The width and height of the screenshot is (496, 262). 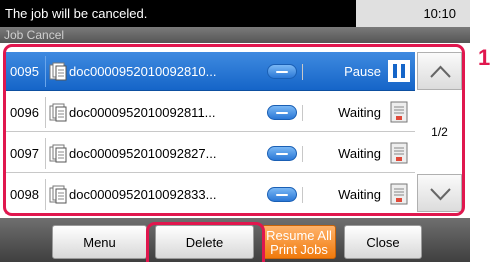 What do you see at coordinates (299, 235) in the screenshot?
I see `resume-label-line1: Resume All` at bounding box center [299, 235].